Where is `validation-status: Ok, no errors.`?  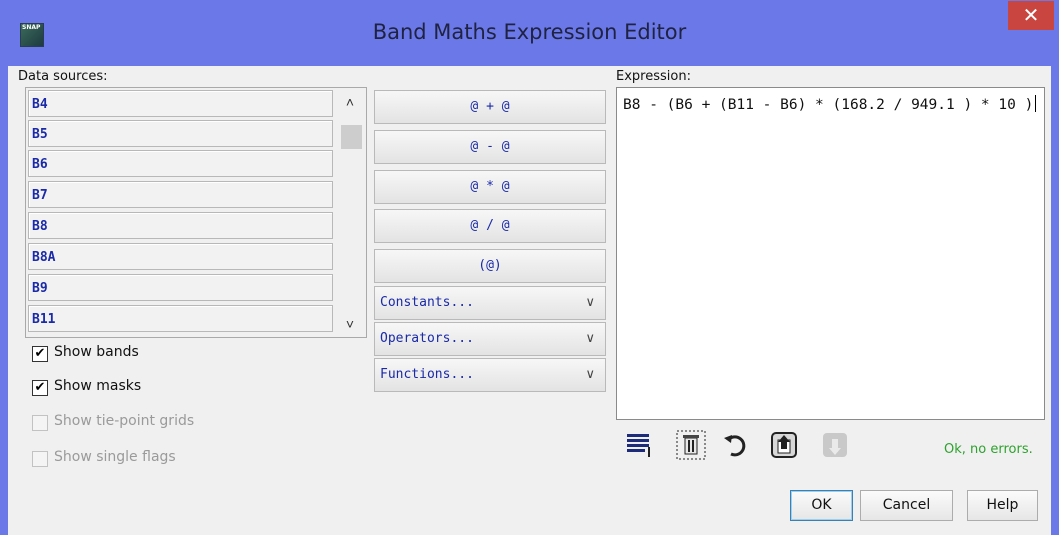
validation-status: Ok, no errors. is located at coordinates (988, 449).